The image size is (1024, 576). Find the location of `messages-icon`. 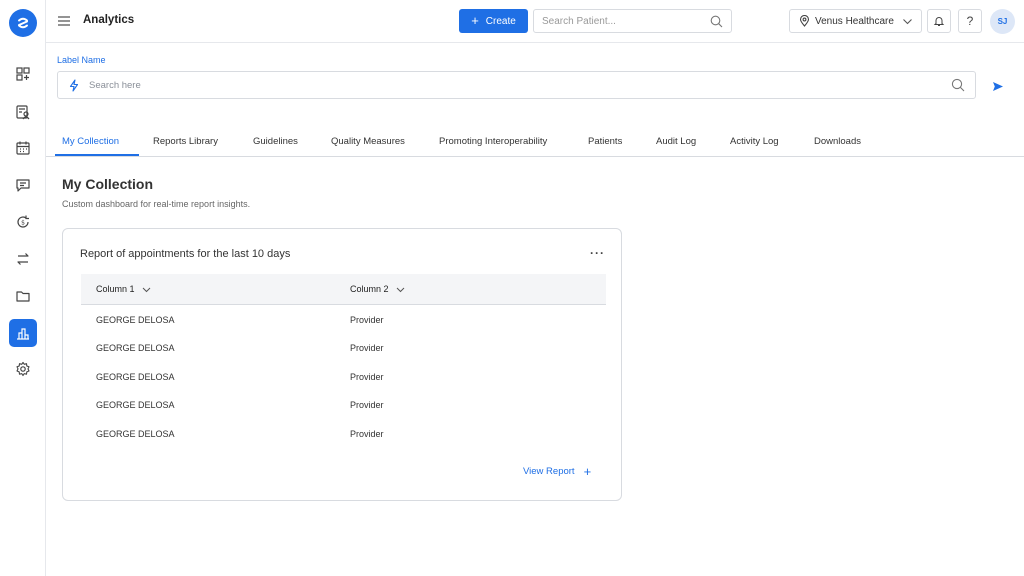

messages-icon is located at coordinates (23, 185).